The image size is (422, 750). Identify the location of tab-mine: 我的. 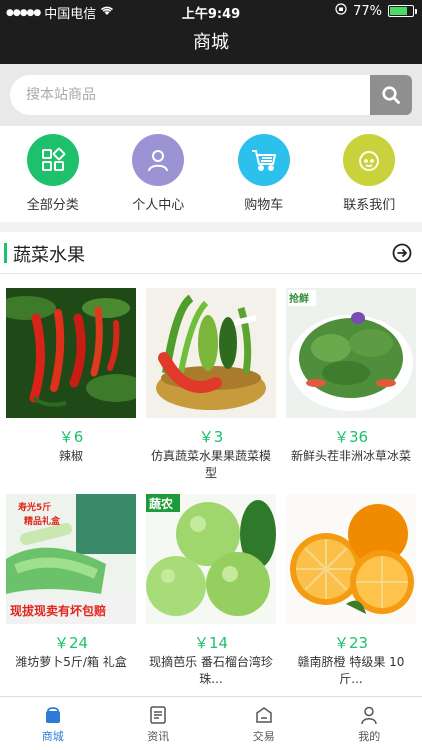
(369, 723).